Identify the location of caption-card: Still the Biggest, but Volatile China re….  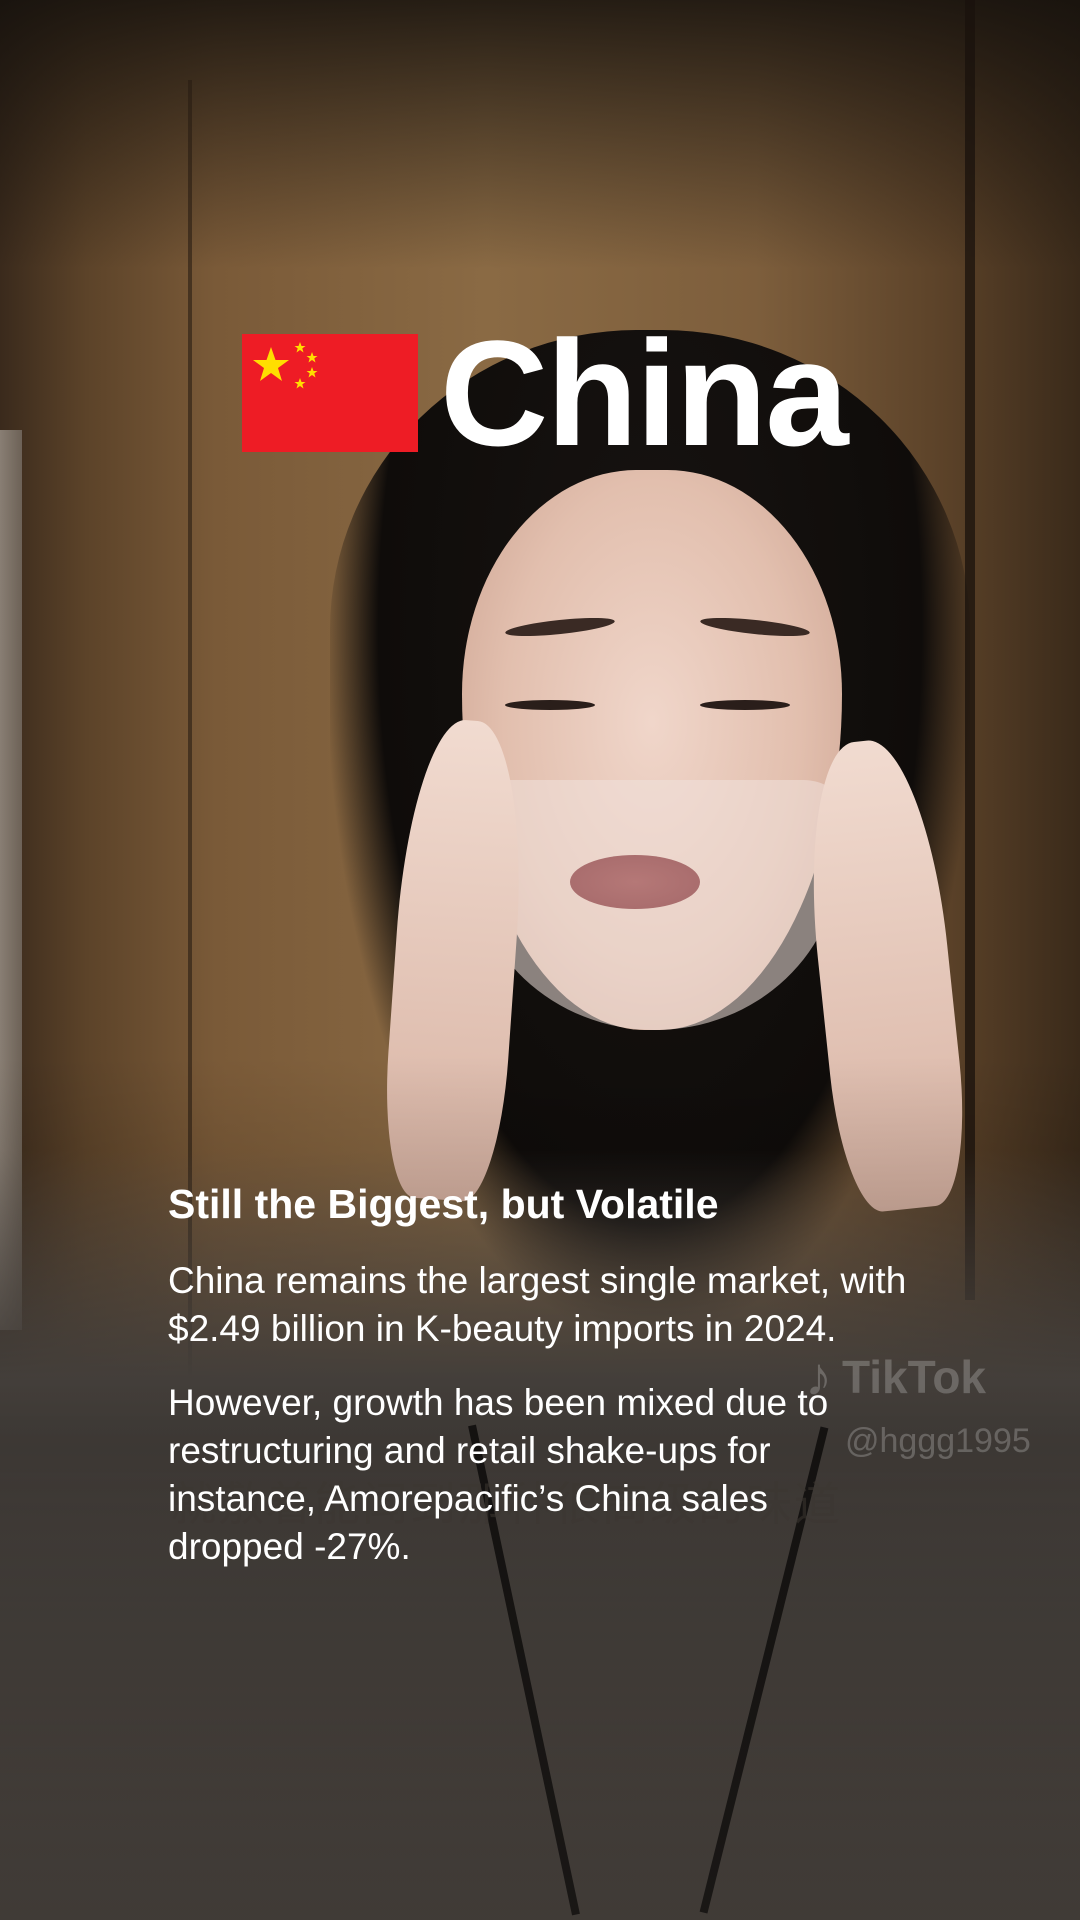
(538, 1388).